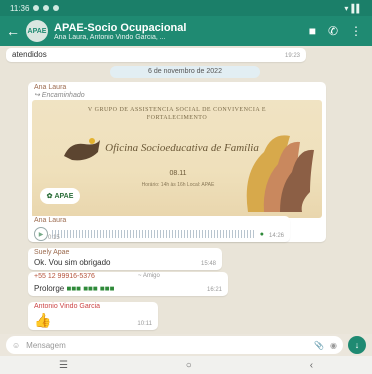 The width and height of the screenshot is (372, 374). I want to click on message-placeholder: Mensagem, so click(167, 345).